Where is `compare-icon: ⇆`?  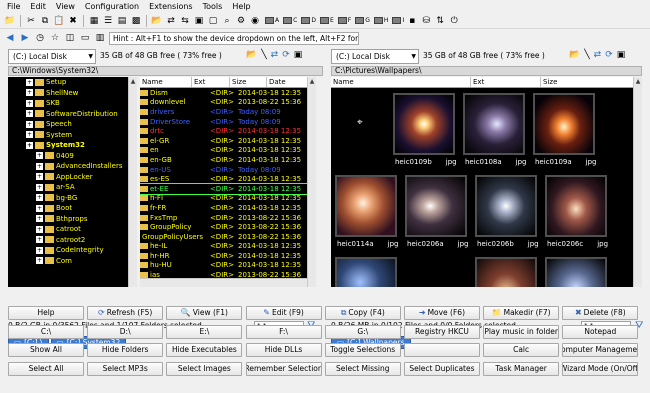
compare-icon: ⇆ is located at coordinates (185, 21).